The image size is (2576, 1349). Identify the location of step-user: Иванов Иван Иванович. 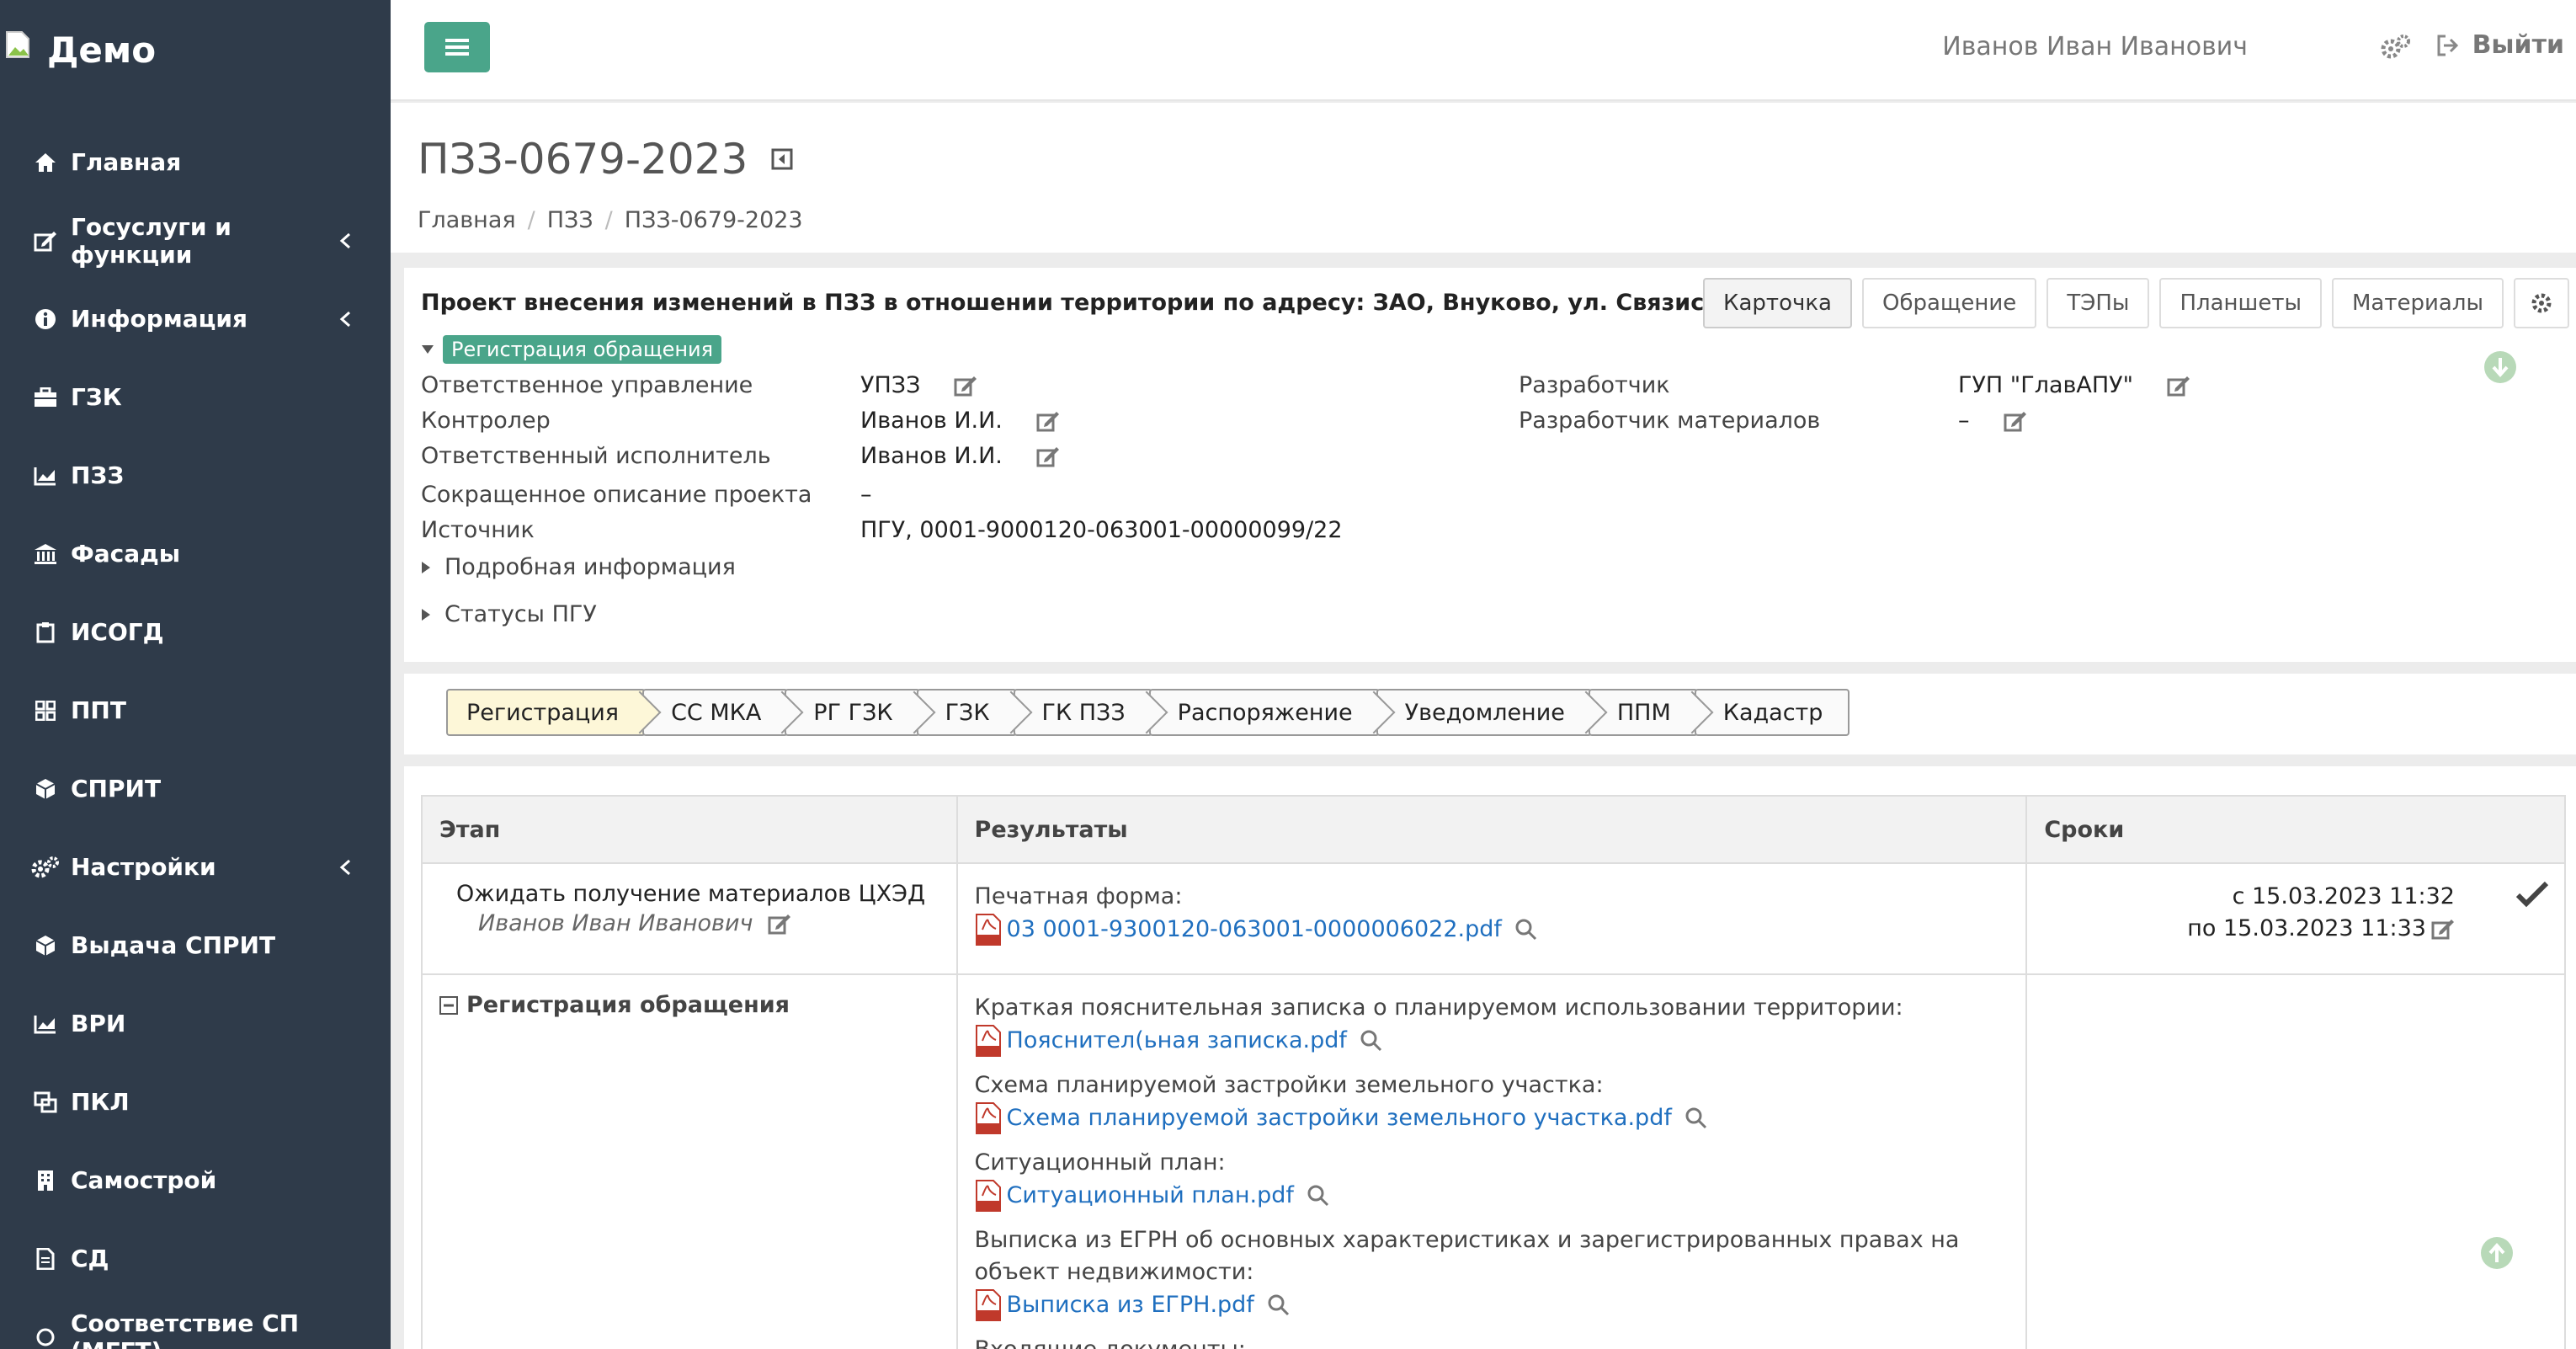
(689, 923).